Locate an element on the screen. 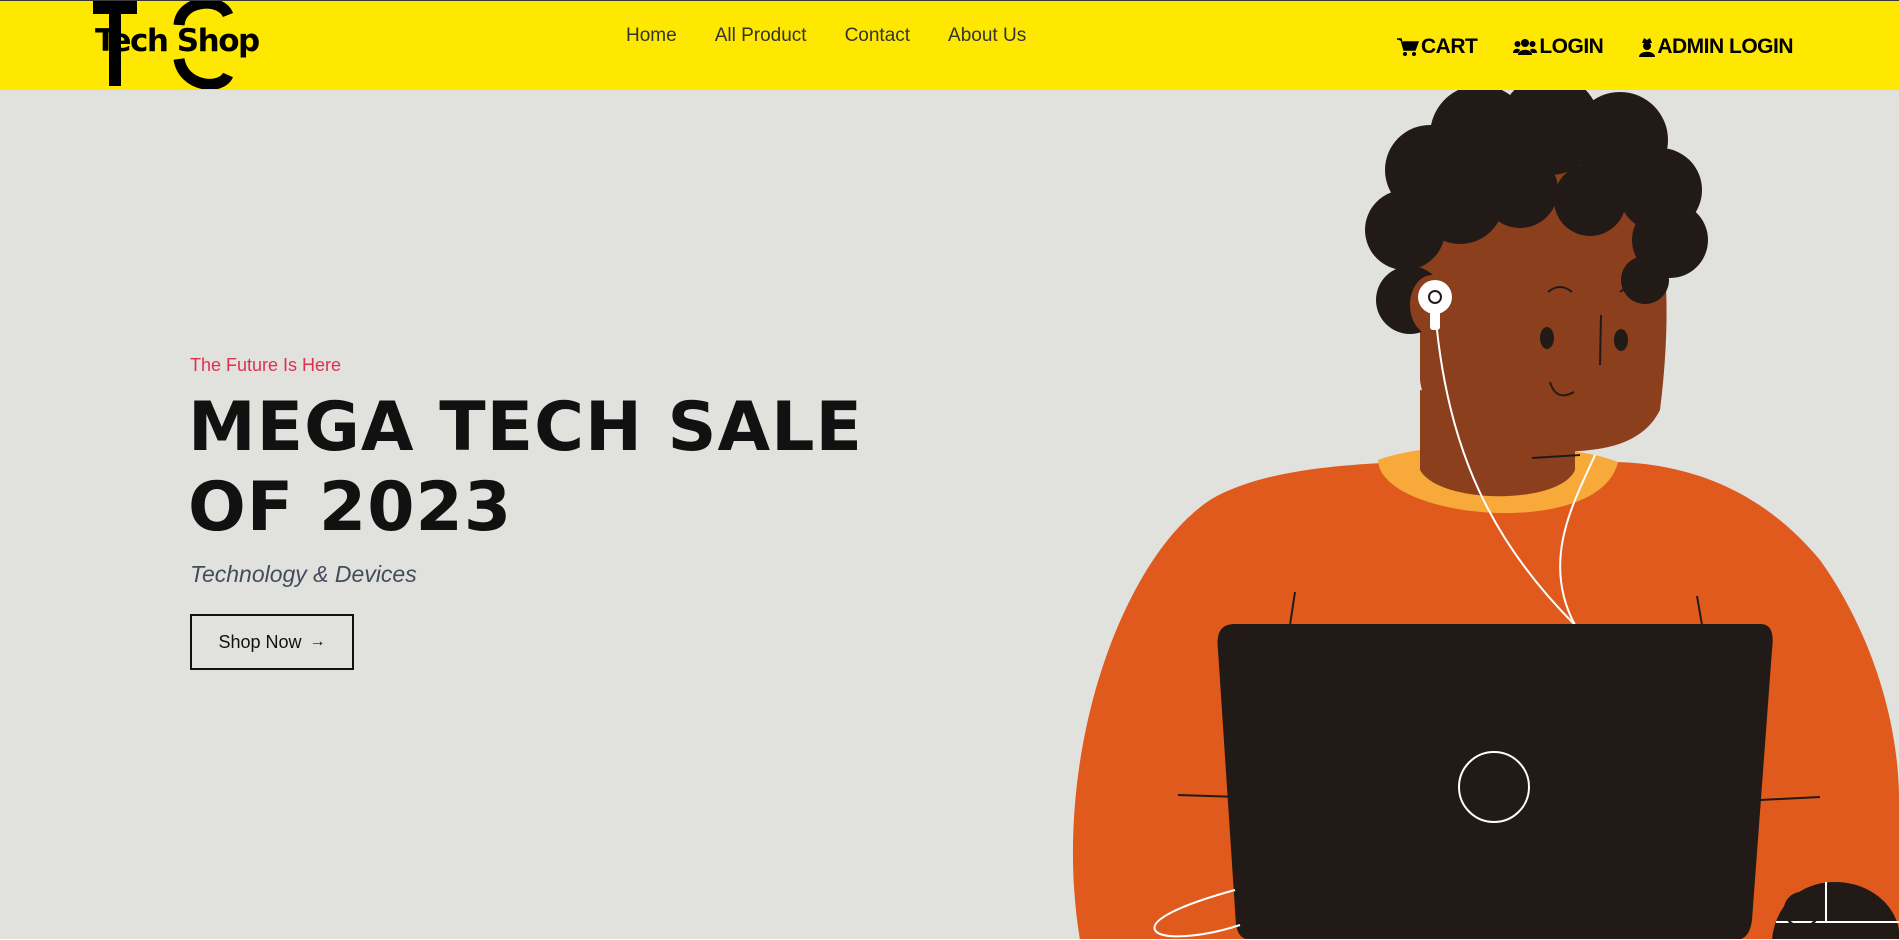 This screenshot has height=940, width=1899. cart-label: CART is located at coordinates (1449, 46).